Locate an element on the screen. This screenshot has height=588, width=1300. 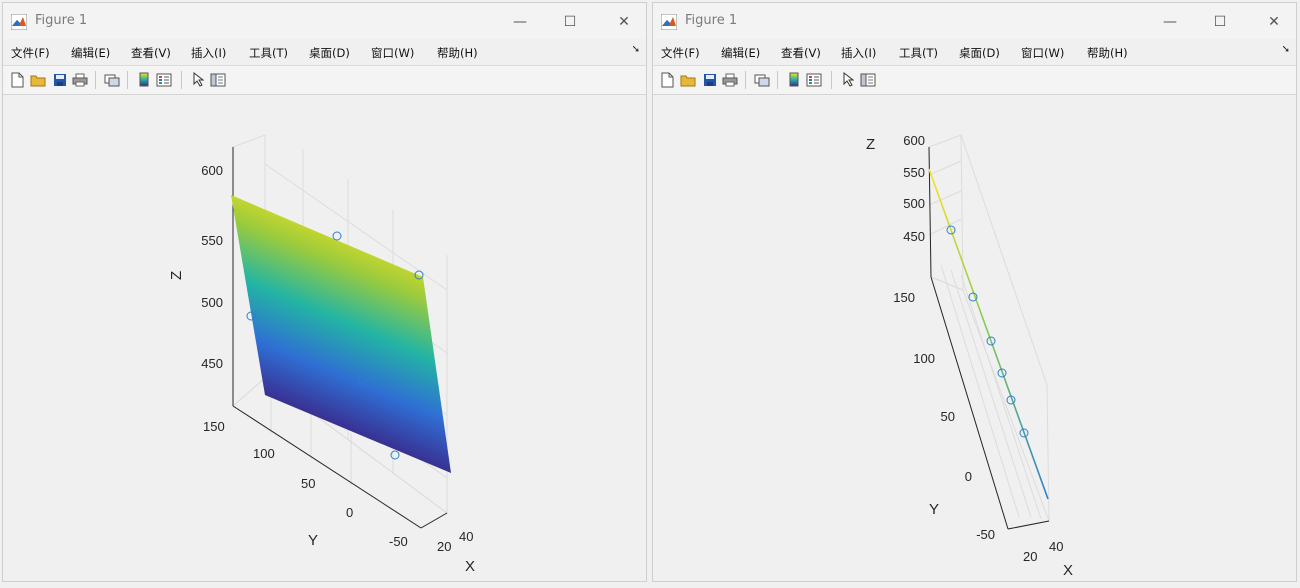
y-ticks: 150 100 50 0 -50 is located at coordinates (944, 416).